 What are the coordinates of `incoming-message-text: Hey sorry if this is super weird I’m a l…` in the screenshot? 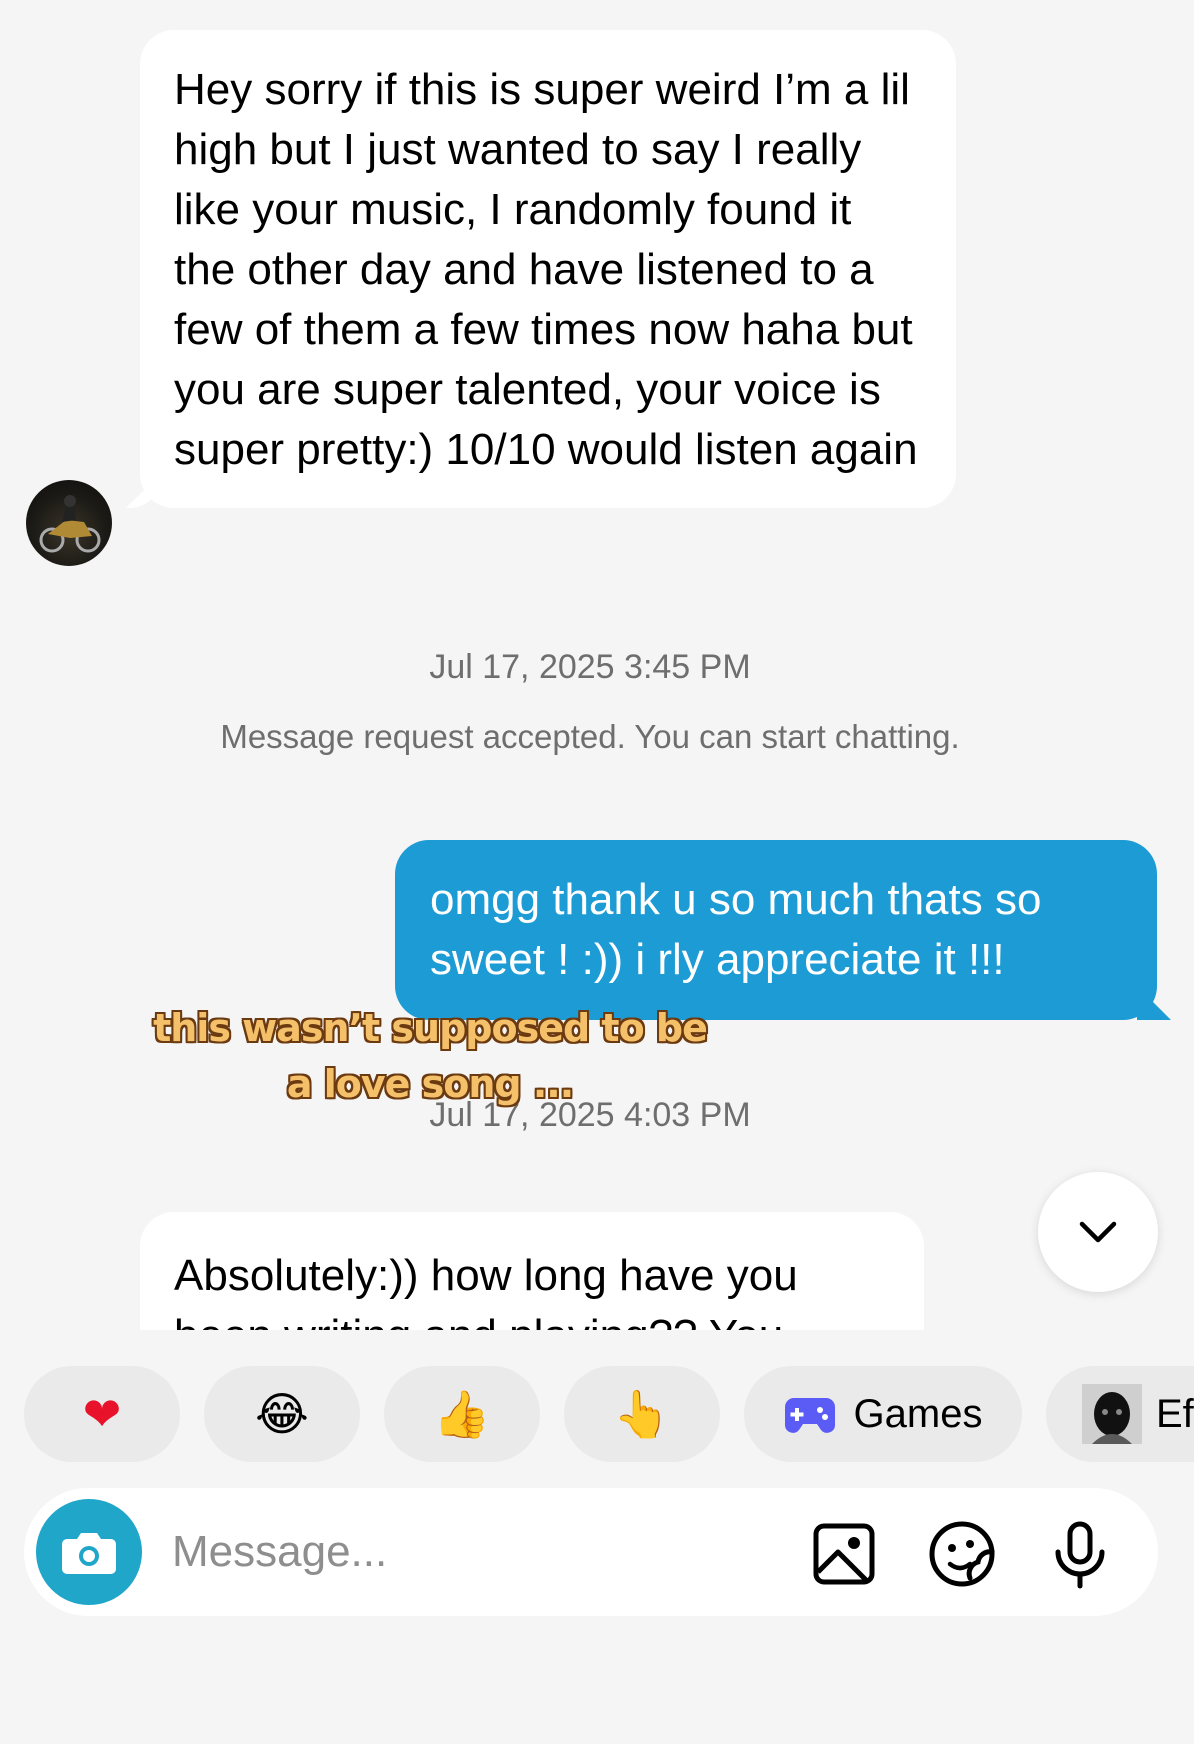 It's located at (546, 269).